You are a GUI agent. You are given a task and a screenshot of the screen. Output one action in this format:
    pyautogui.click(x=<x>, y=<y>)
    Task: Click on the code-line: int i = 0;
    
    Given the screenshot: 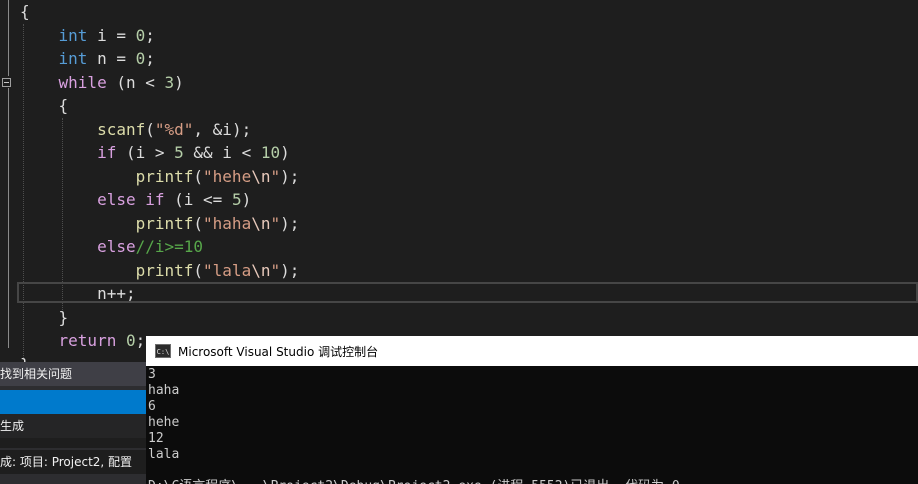 What is the action you would take?
    pyautogui.click(x=87, y=35)
    